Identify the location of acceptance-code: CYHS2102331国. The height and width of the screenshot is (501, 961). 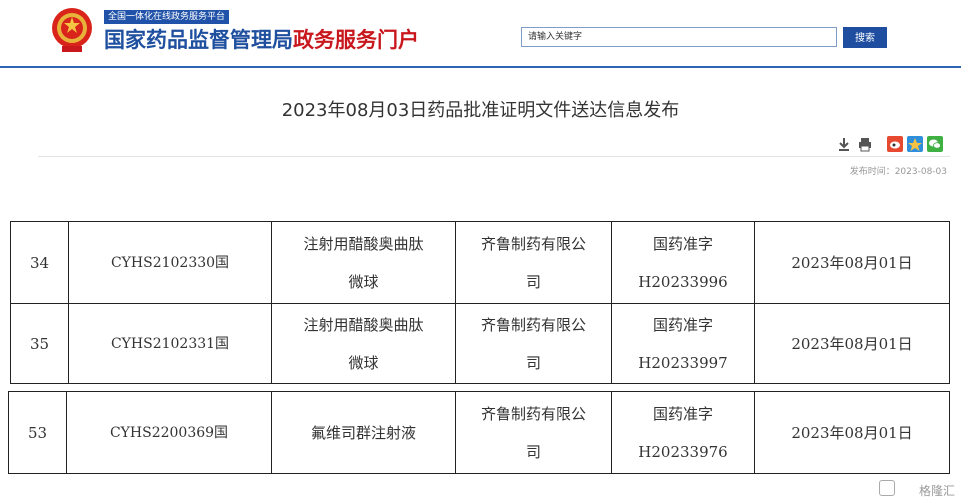
(170, 343).